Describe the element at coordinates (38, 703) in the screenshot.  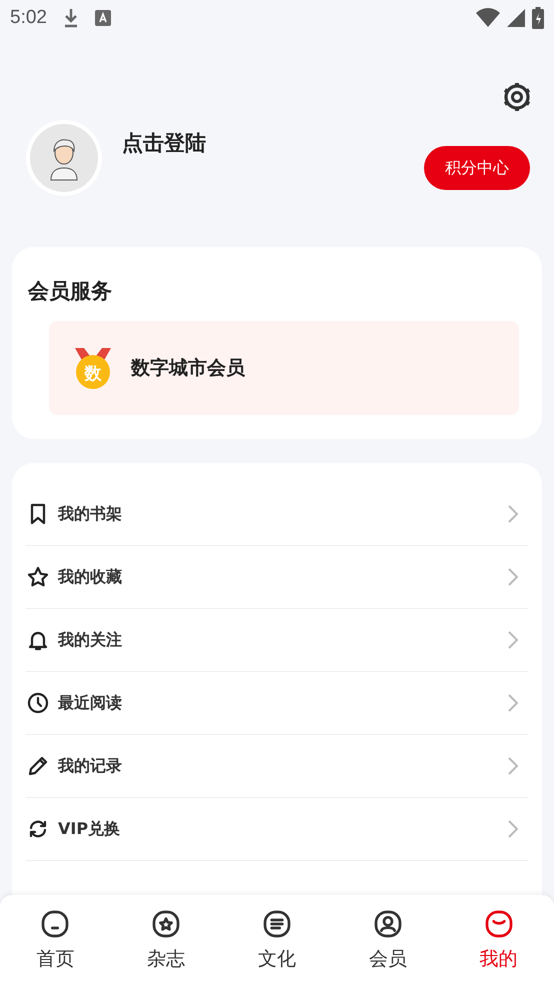
I see `clock-icon` at that location.